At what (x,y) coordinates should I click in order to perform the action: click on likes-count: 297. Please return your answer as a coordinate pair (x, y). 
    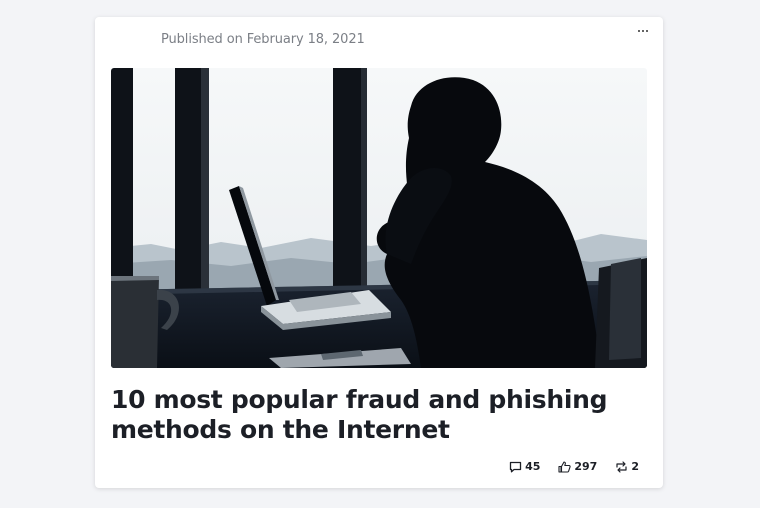
    Looking at the image, I should click on (586, 466).